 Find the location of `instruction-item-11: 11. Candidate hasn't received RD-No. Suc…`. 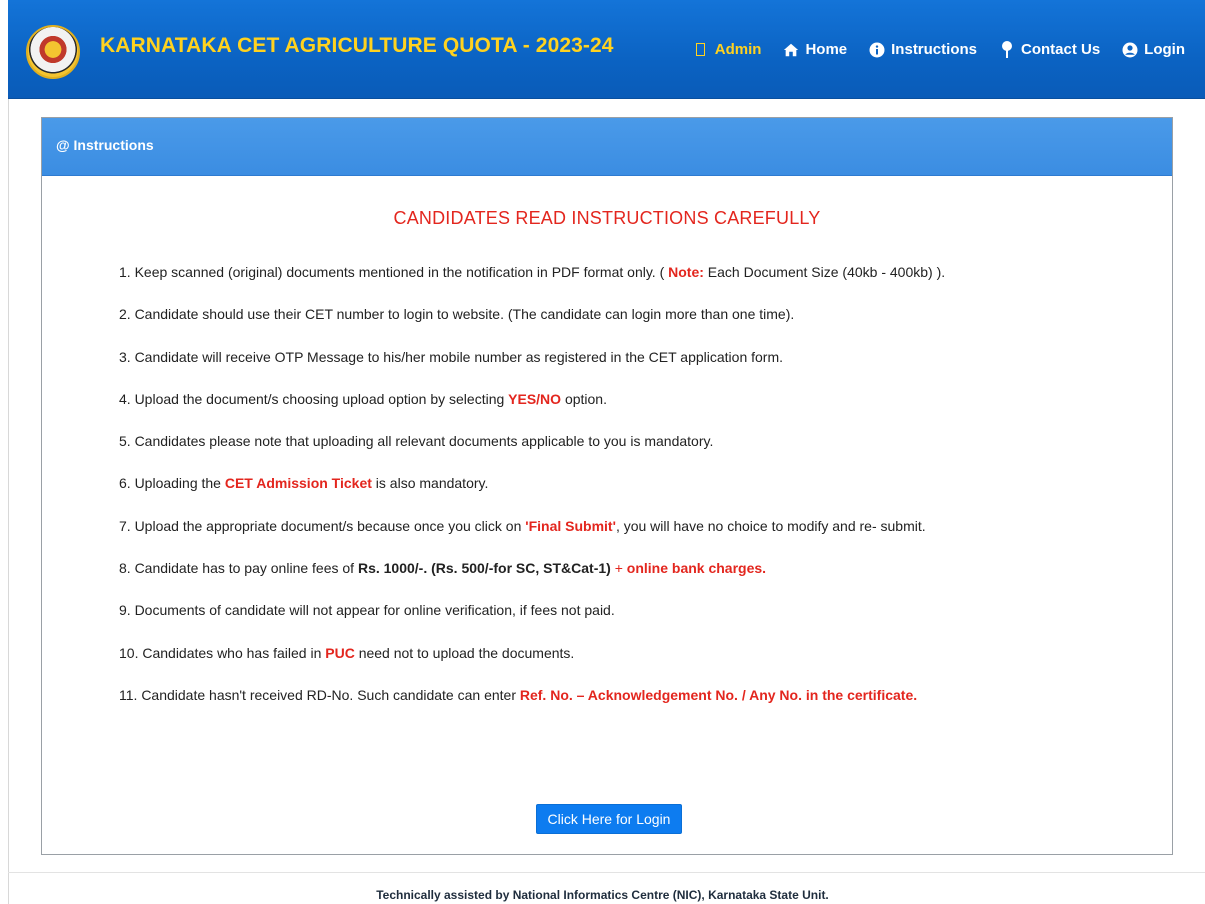

instruction-item-11: 11. Candidate hasn't received RD-No. Suc… is located at coordinates (518, 694).